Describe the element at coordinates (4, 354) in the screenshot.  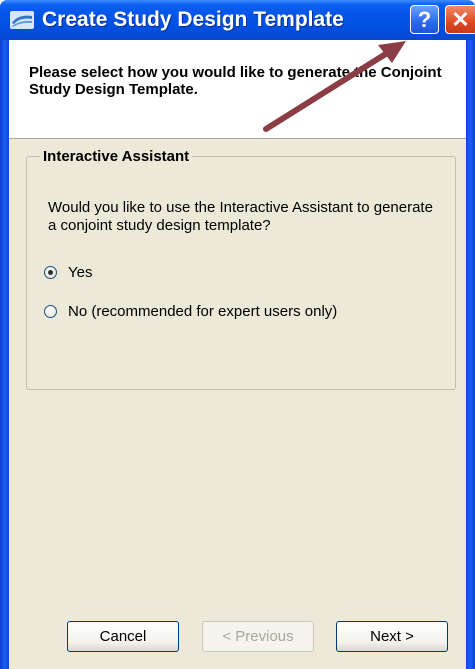
I see `window-frame-left` at that location.